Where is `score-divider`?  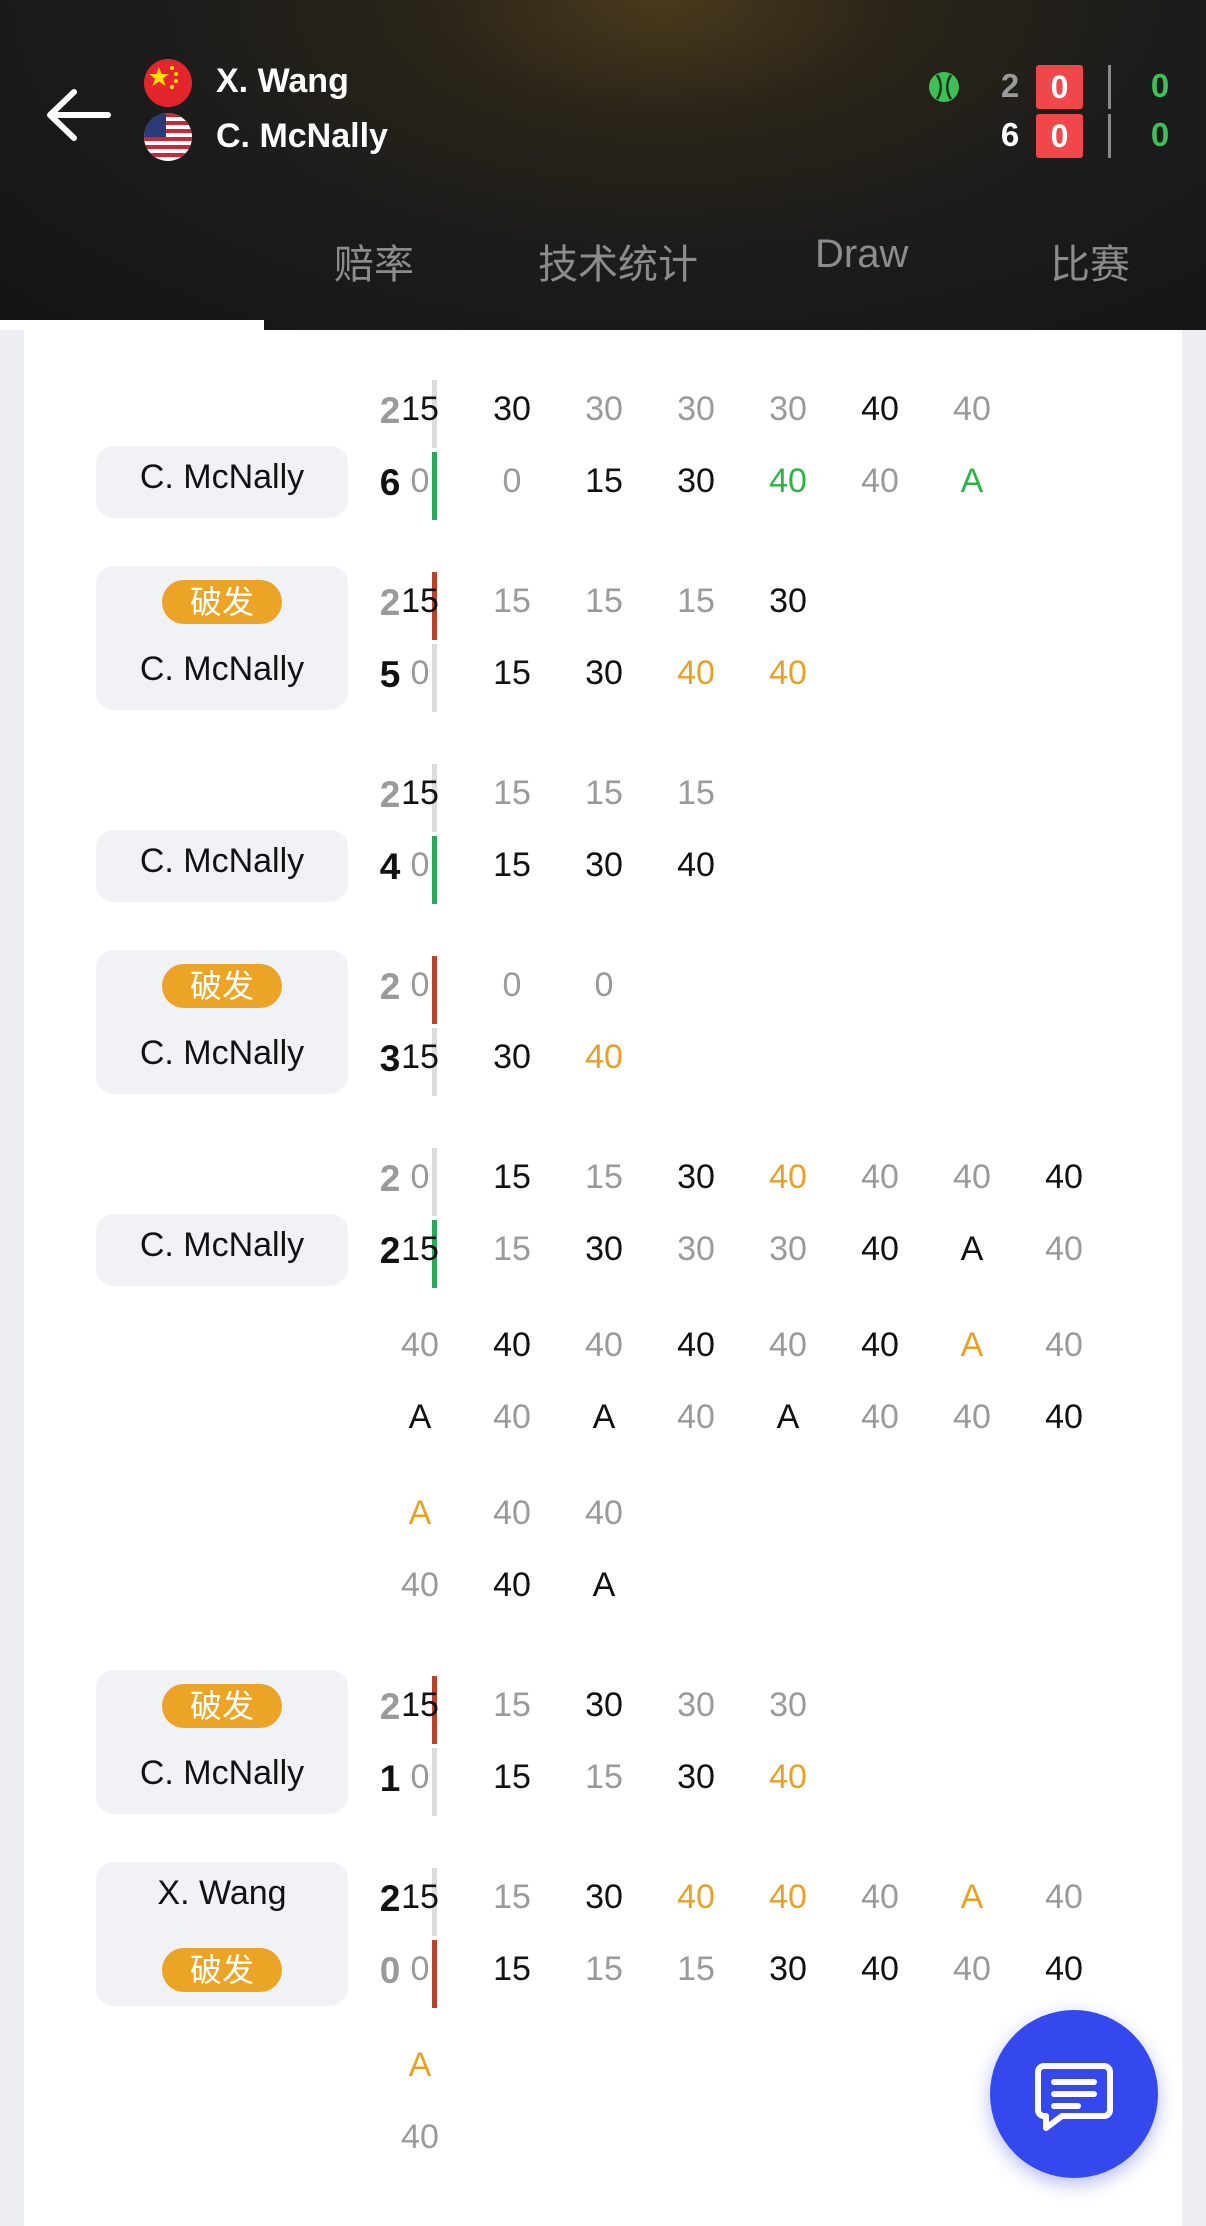 score-divider is located at coordinates (1109, 136).